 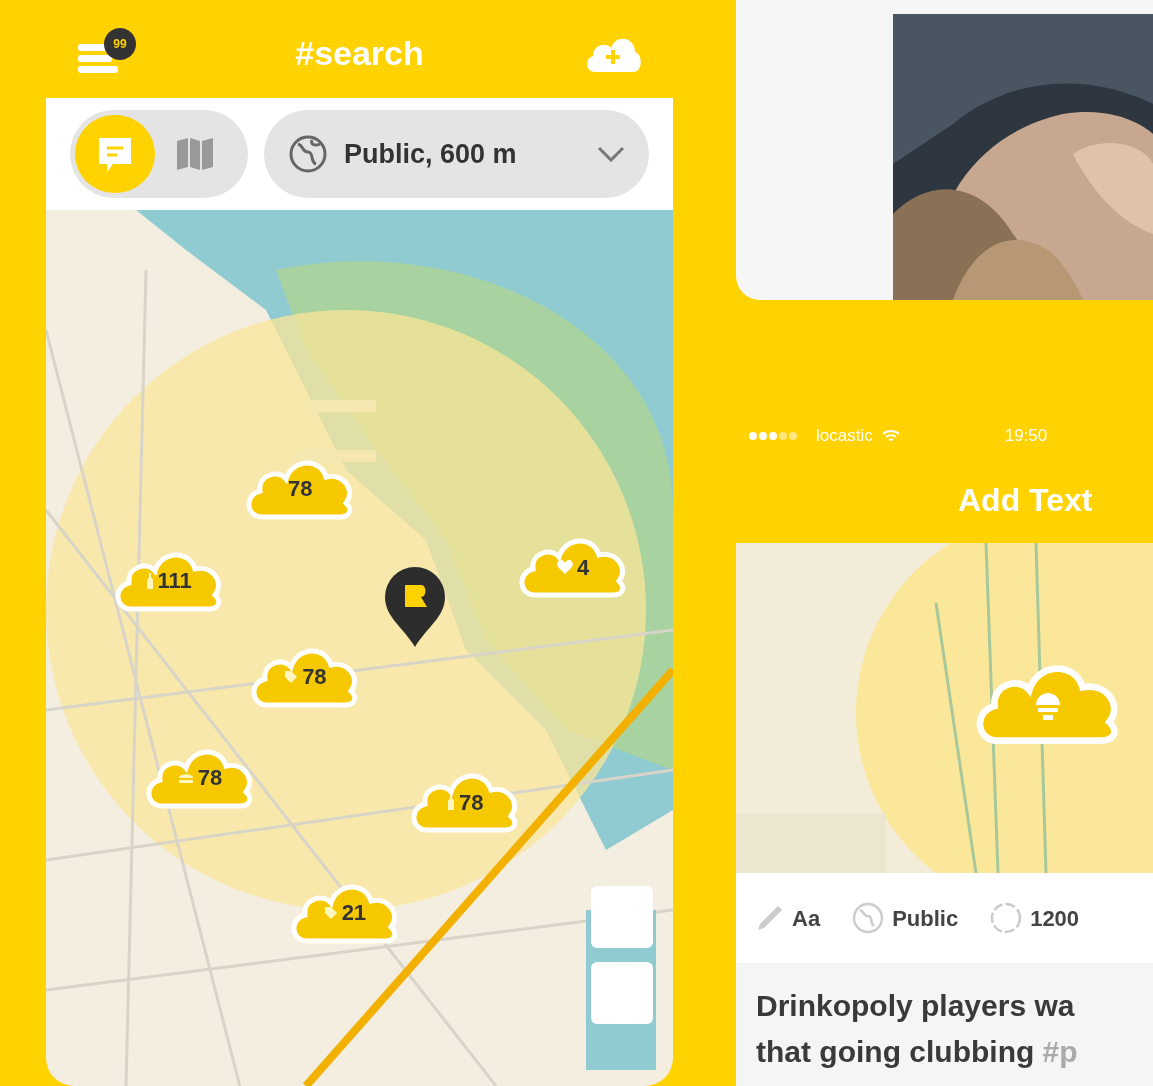 I want to click on visibility-button: Public, so click(x=905, y=918).